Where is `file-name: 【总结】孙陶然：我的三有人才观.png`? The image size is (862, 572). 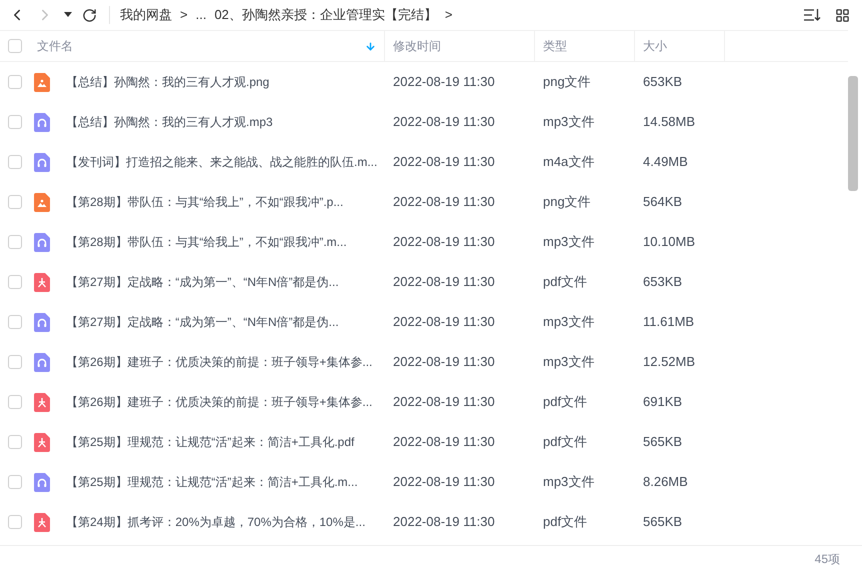
file-name: 【总结】孙陶然：我的三有人才观.png is located at coordinates (168, 82).